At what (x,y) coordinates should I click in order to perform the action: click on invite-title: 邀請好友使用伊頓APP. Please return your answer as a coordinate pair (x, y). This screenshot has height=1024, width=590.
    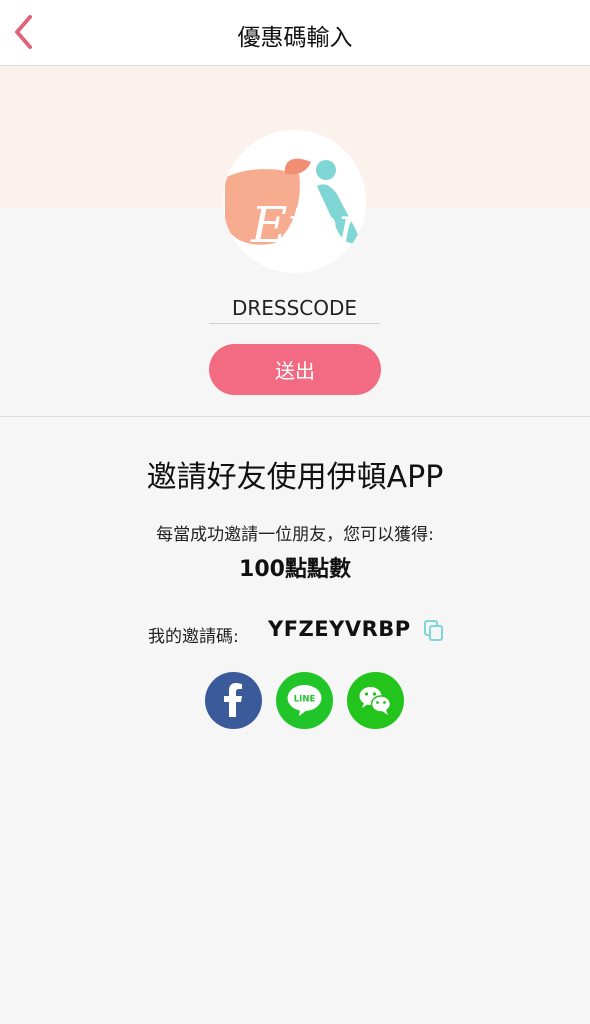
    Looking at the image, I should click on (295, 477).